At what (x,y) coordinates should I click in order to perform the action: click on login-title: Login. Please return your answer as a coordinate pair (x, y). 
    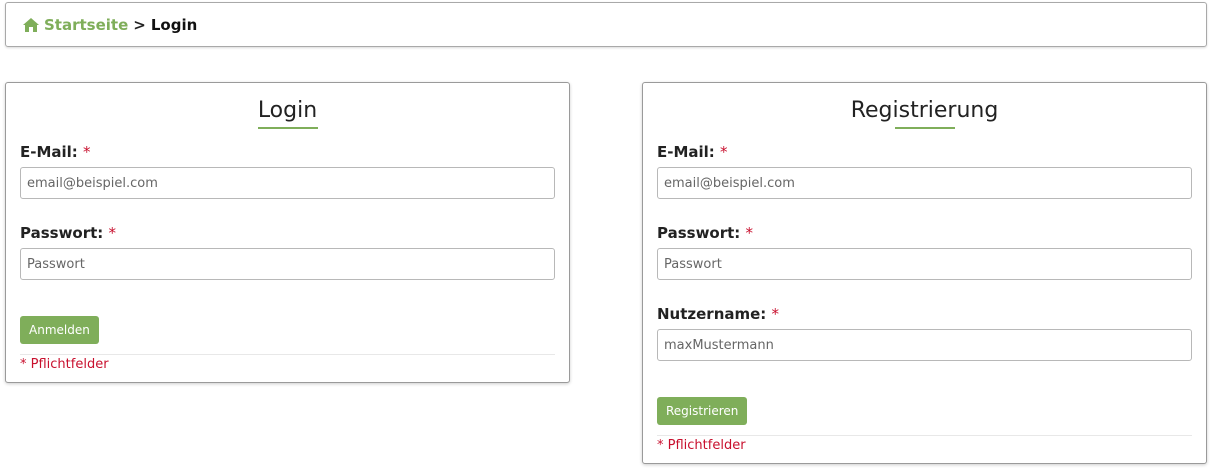
    Looking at the image, I should click on (287, 110).